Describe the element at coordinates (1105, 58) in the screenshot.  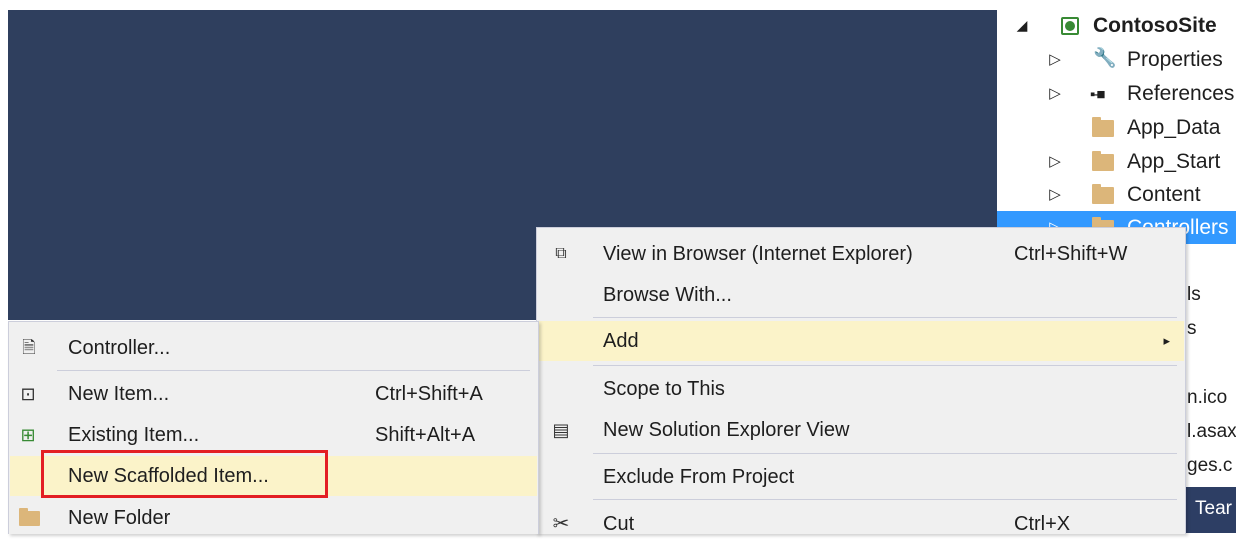
I see `wrench-icon: 🔧` at that location.